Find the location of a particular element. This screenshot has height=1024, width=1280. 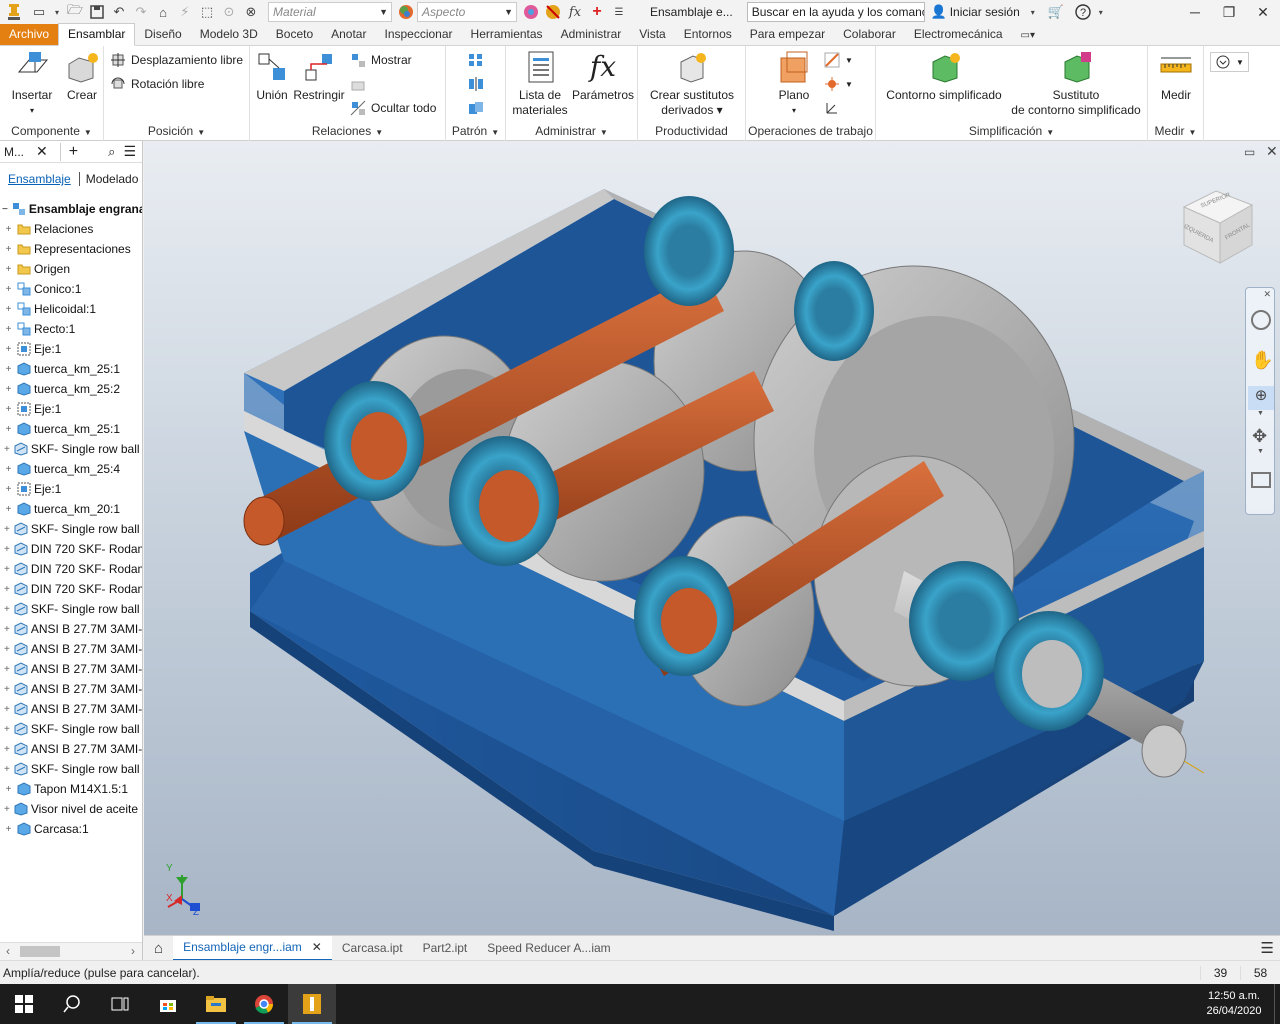

inventor-taskbar-icon is located at coordinates (312, 1004).